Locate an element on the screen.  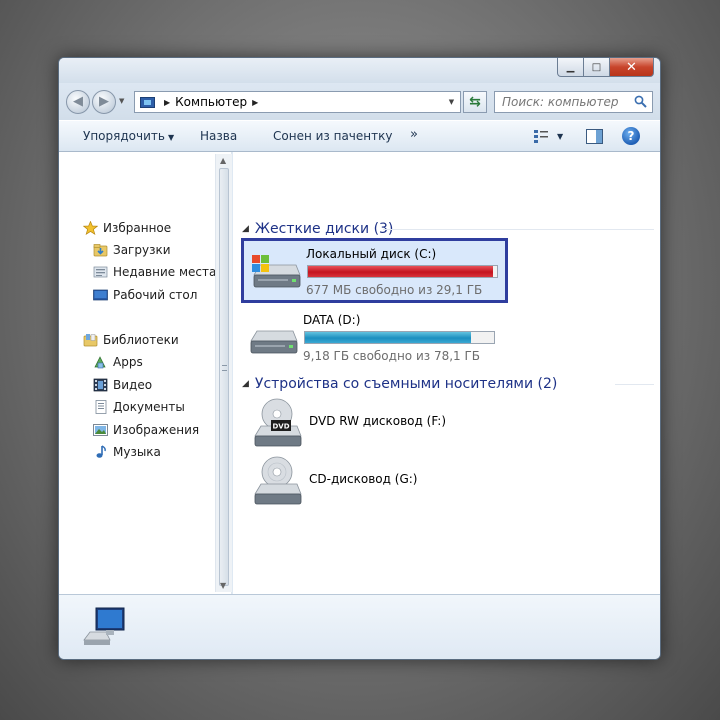
organize-button: Упорядочить ▼ is located at coordinates (128, 136).